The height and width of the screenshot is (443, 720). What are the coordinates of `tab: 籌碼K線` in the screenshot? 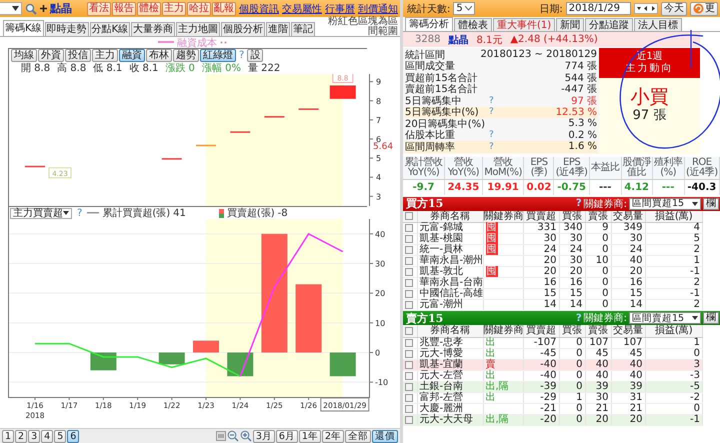 It's located at (23, 28).